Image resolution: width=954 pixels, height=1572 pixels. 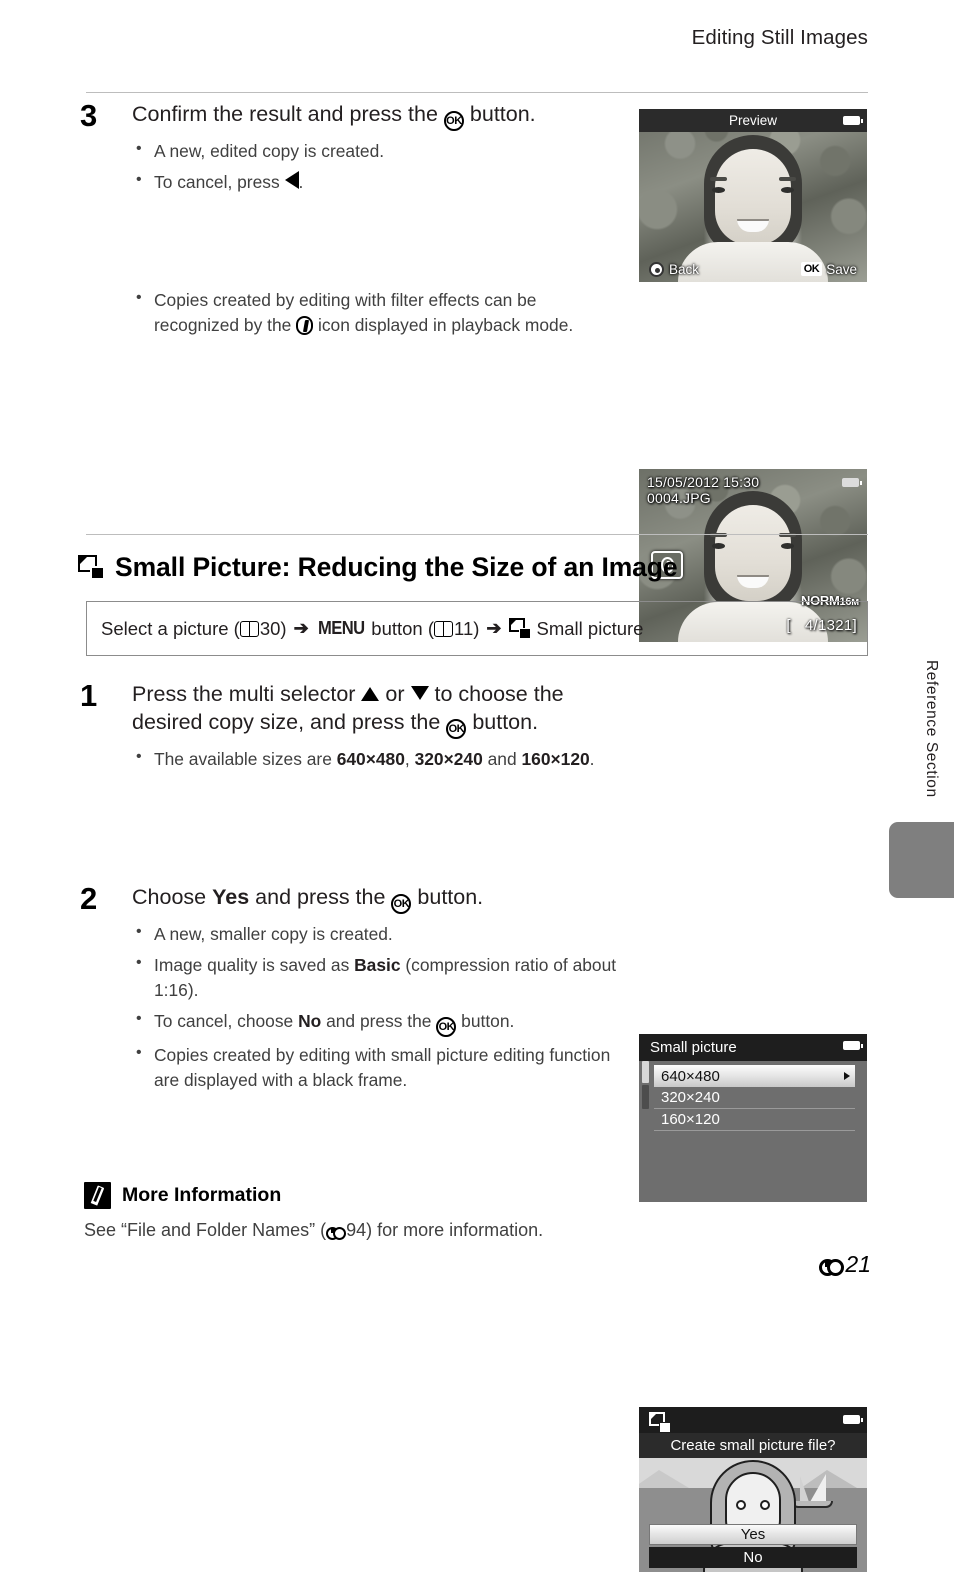 I want to click on confirm-no-button: No, so click(x=753, y=1557).